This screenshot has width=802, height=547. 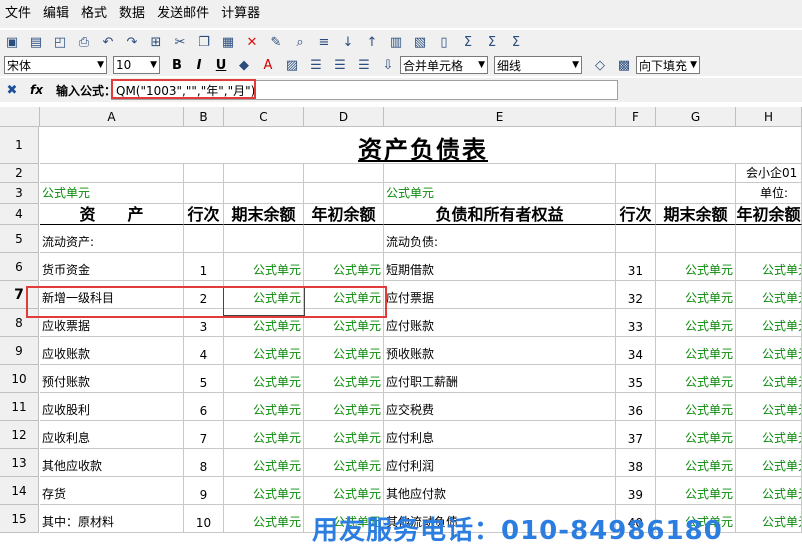 What do you see at coordinates (500, 267) in the screenshot?
I see `liab-name-cell: 短期借款` at bounding box center [500, 267].